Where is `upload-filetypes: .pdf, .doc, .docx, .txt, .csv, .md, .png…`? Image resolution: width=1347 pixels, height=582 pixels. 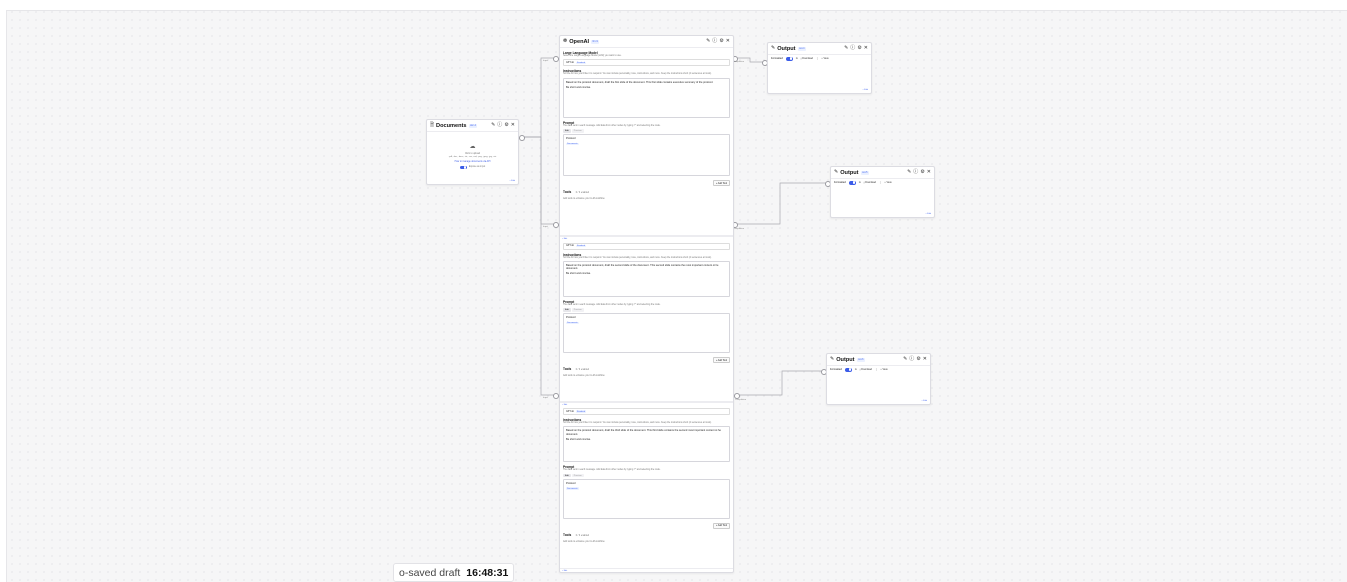 upload-filetypes: .pdf, .doc, .docx, .txt, .csv, .md, .png… is located at coordinates (472, 156).